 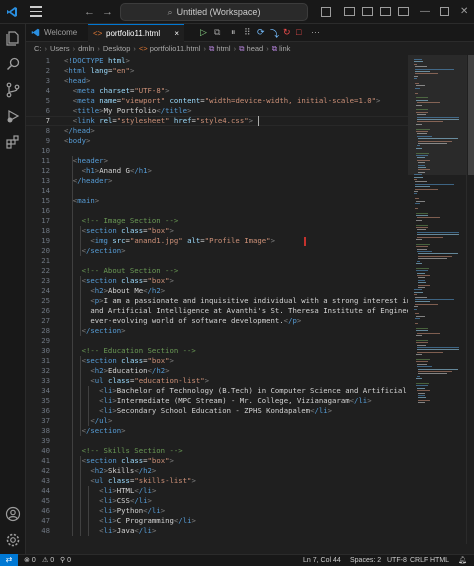 I want to click on code-line: 23 <section class="box">, so click(x=217, y=281).